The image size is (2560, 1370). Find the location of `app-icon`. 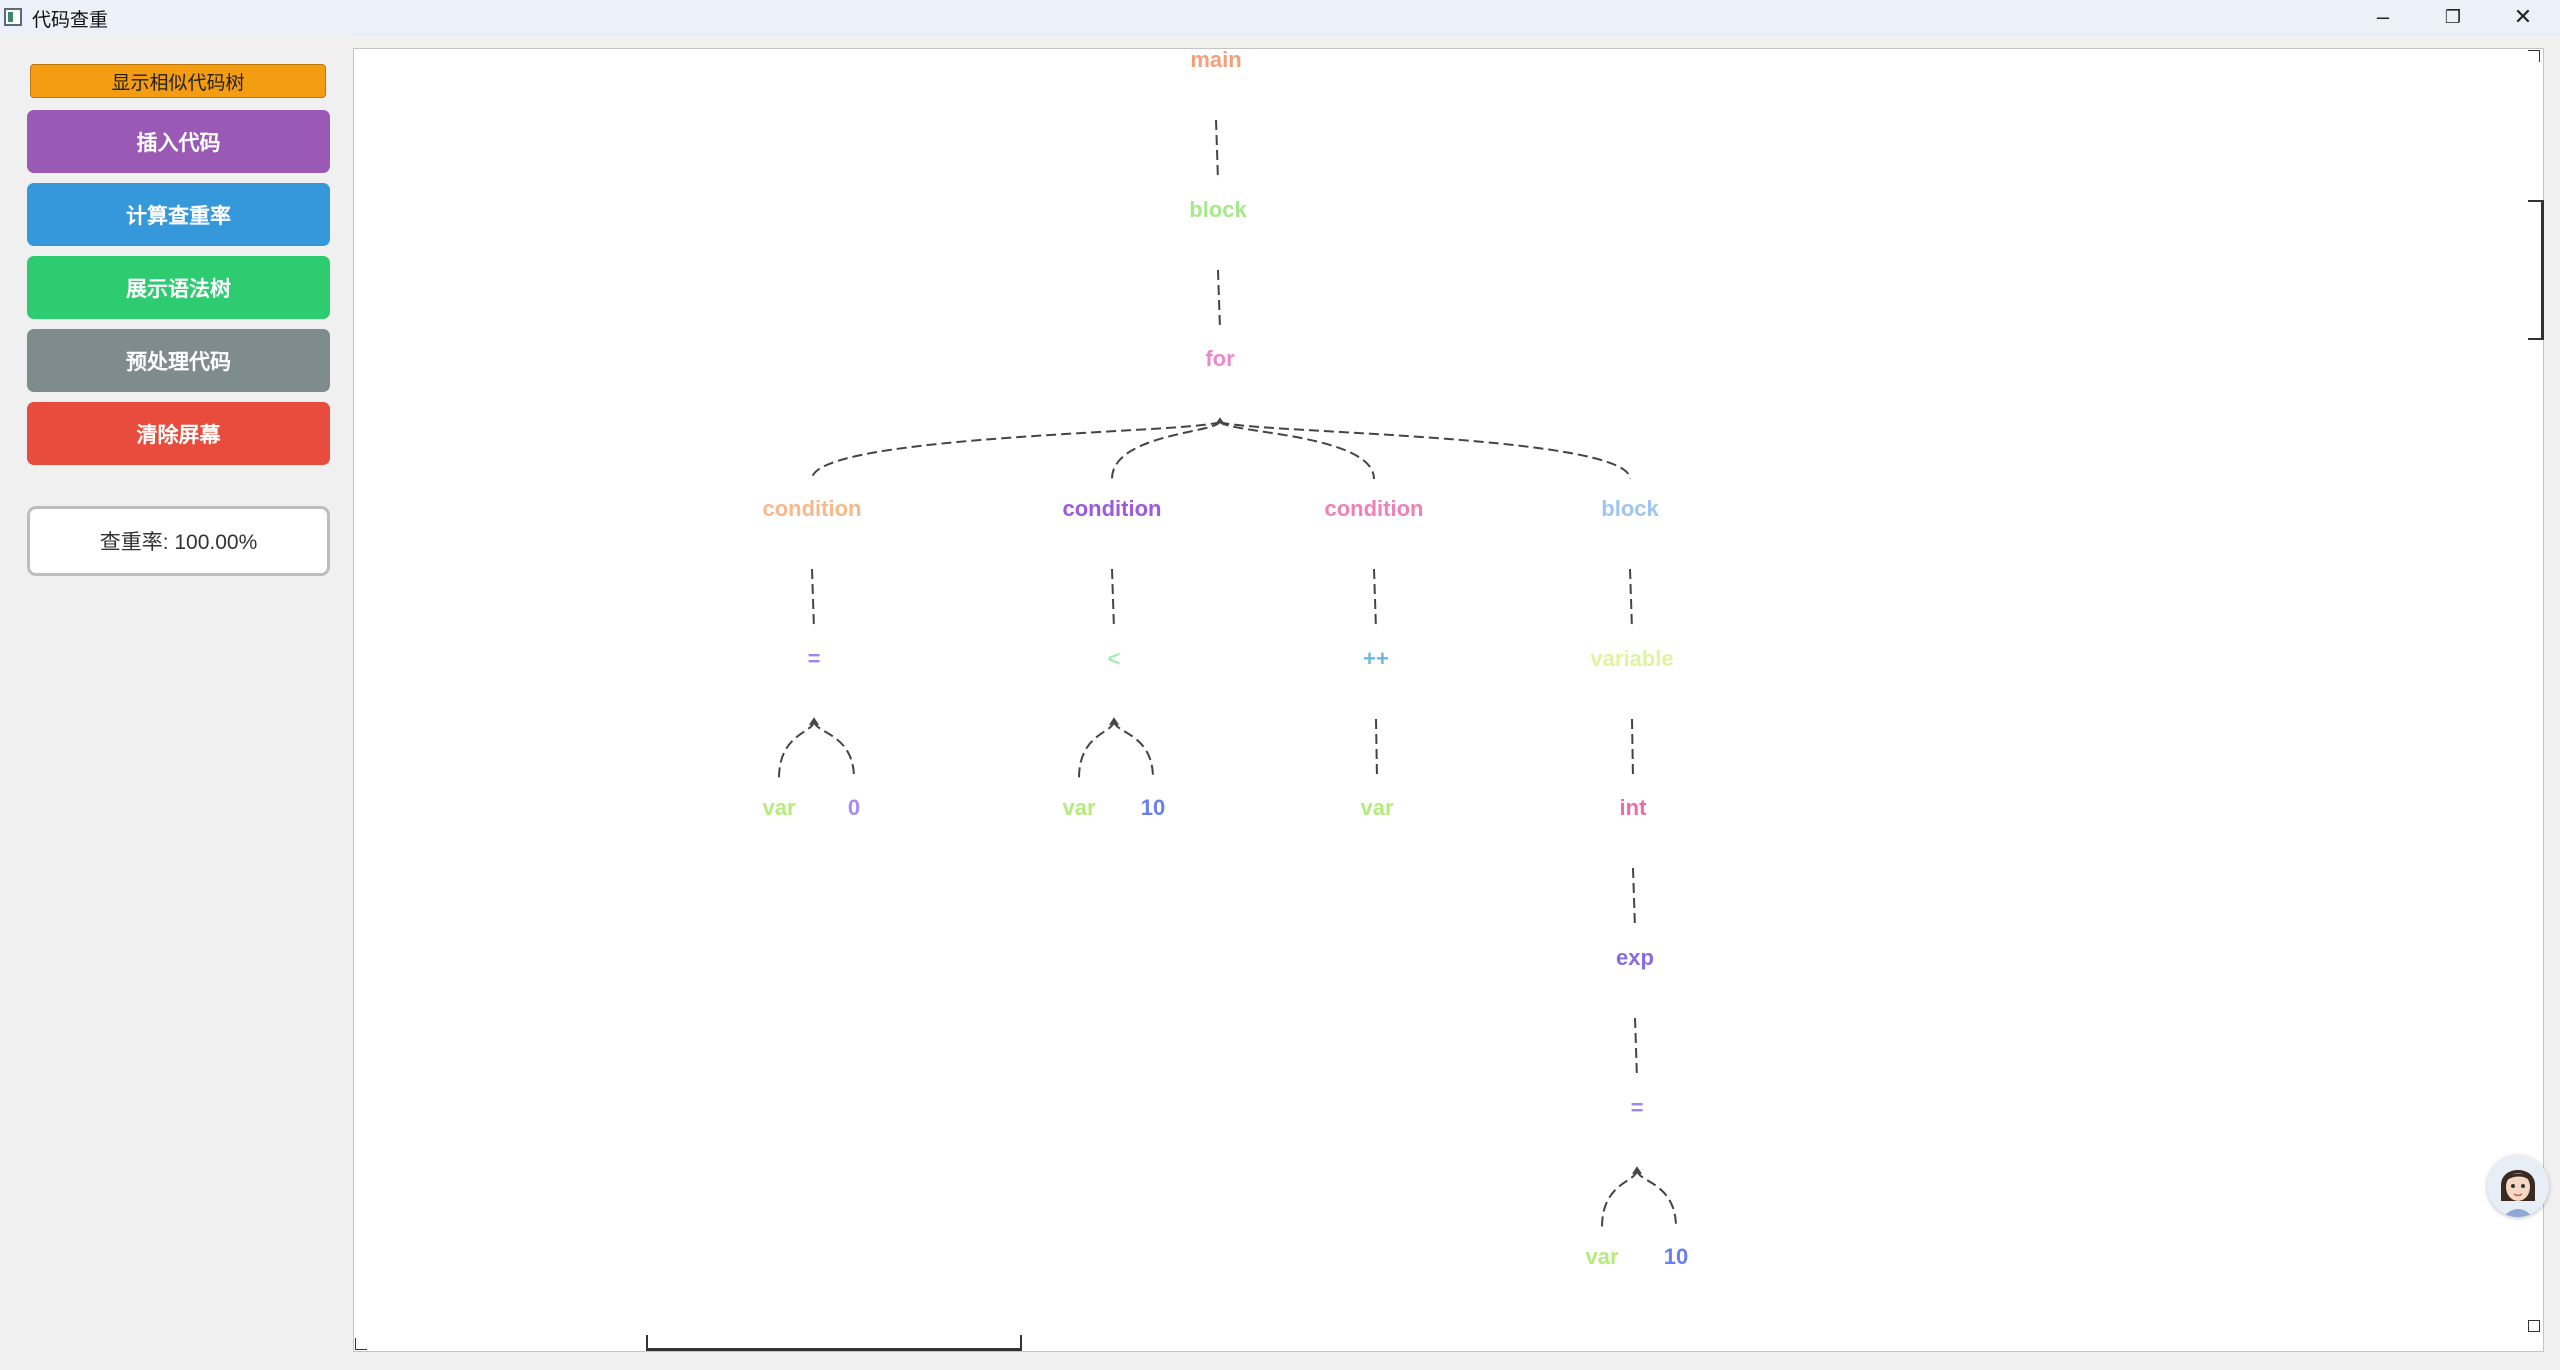

app-icon is located at coordinates (13, 17).